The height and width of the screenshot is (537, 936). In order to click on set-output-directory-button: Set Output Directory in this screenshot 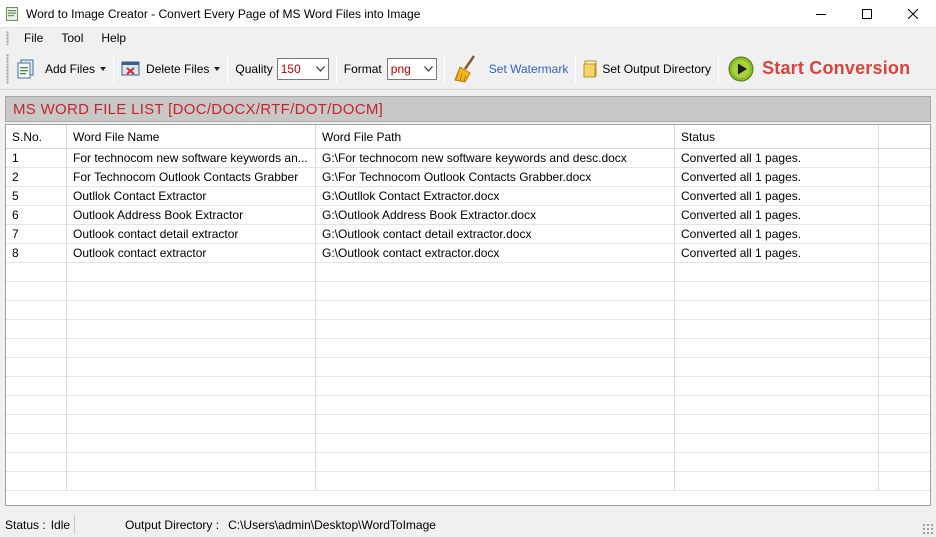, I will do `click(647, 69)`.